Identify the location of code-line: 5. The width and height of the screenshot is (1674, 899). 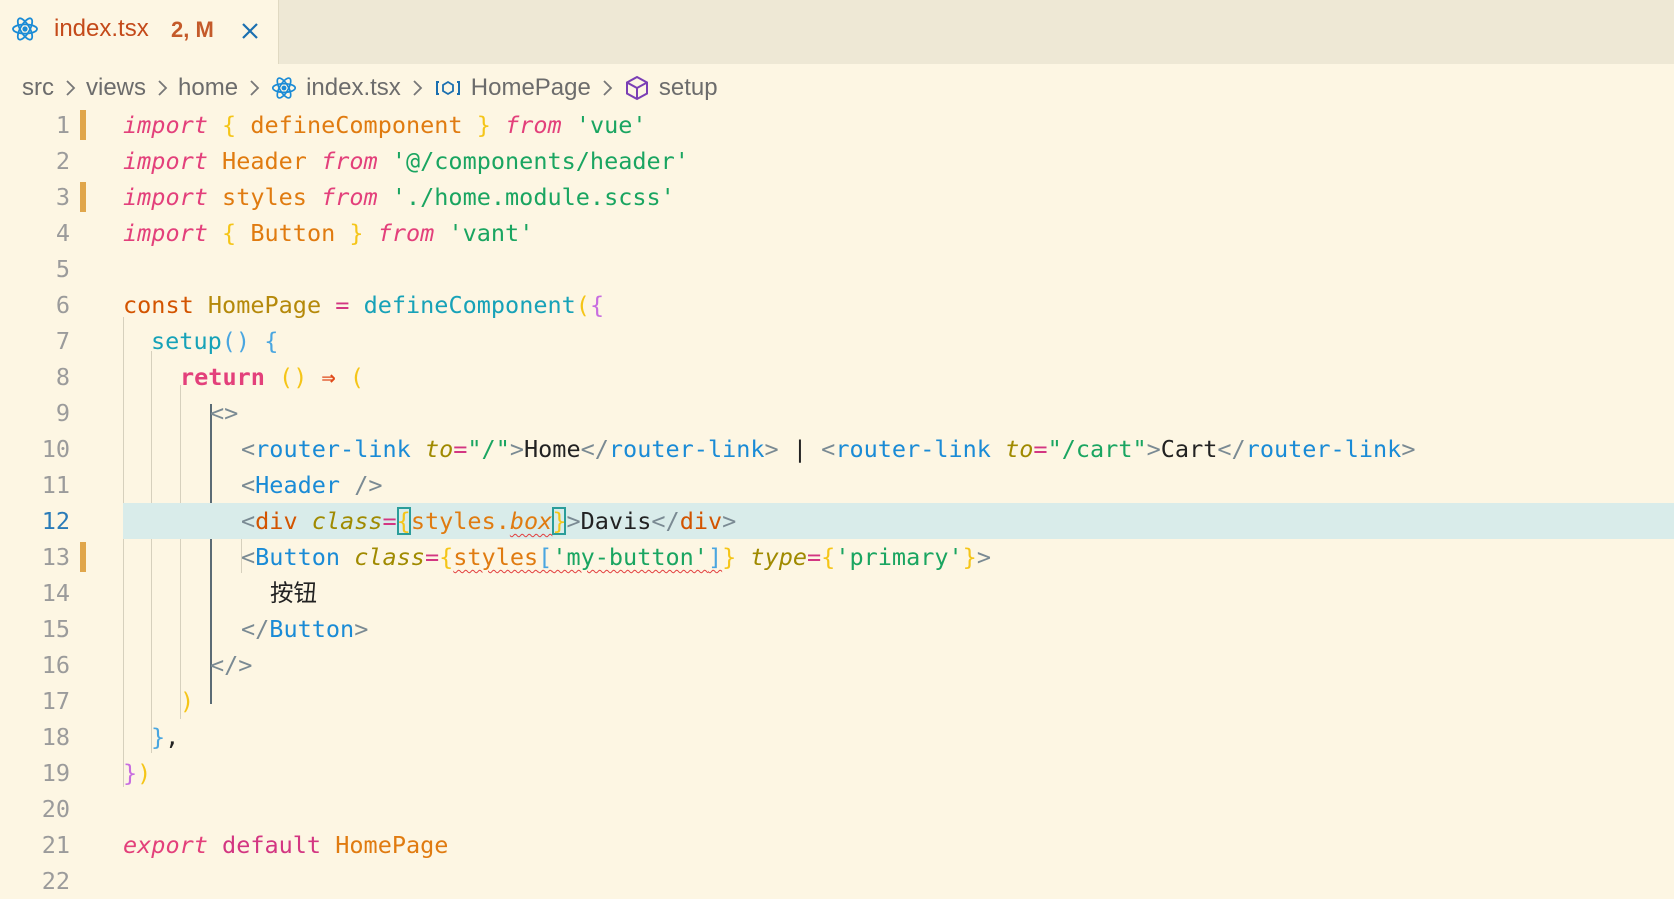
(837, 269).